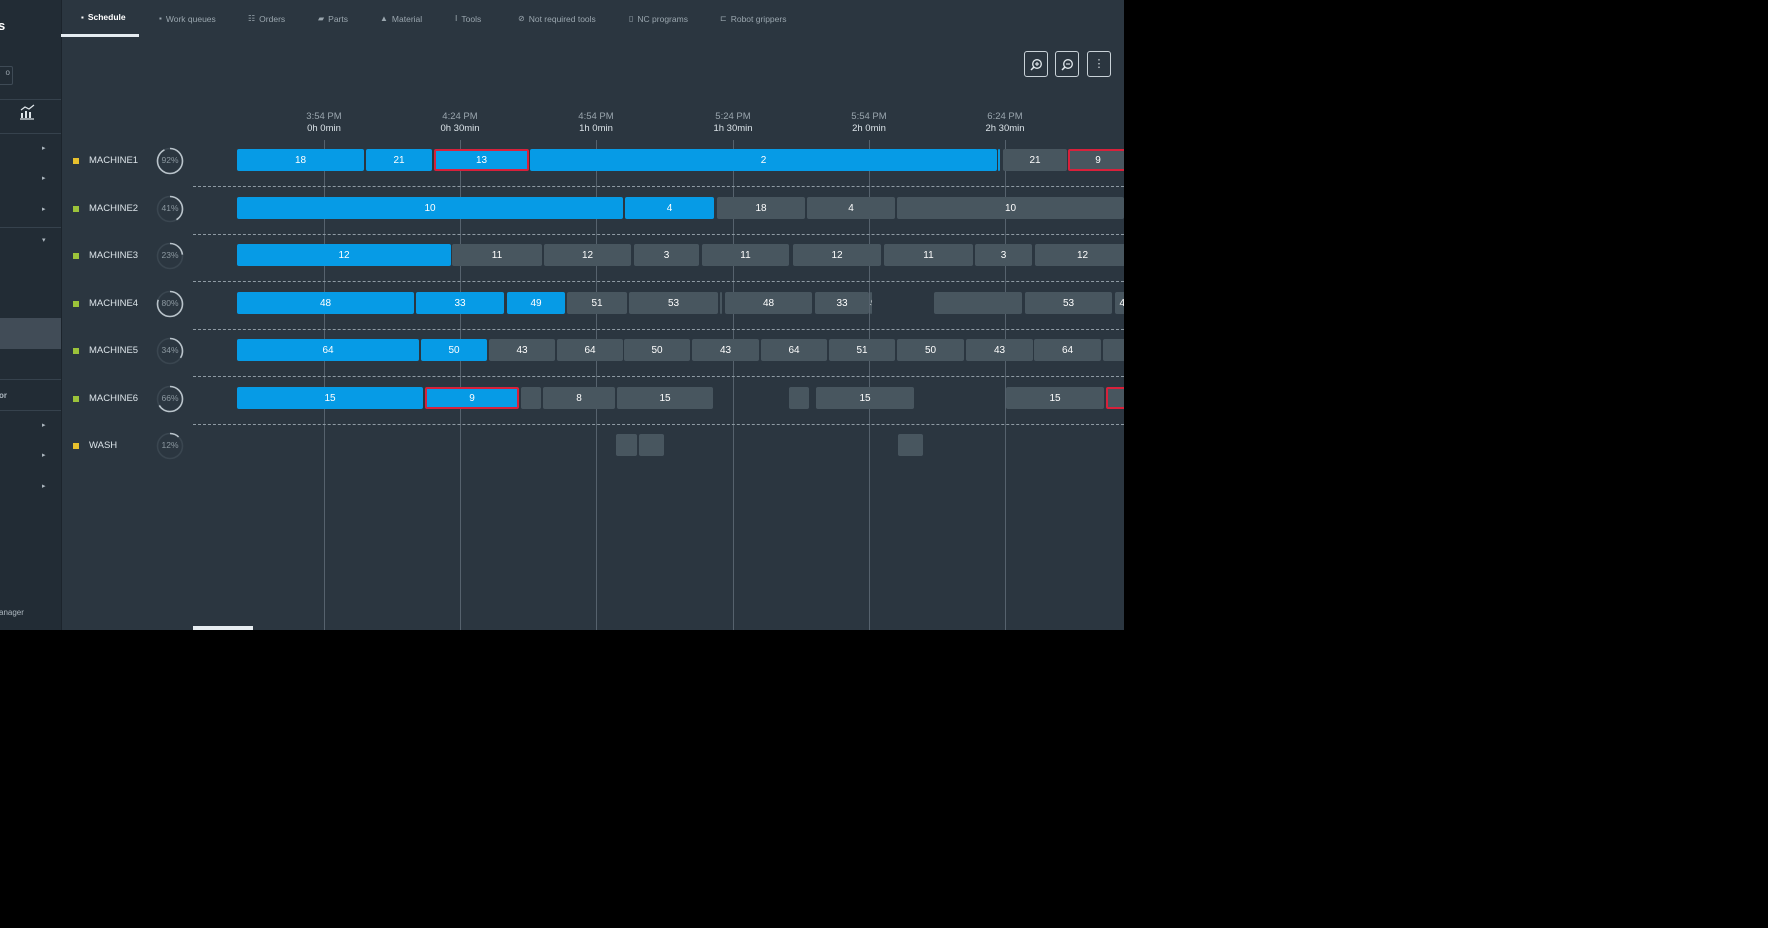 This screenshot has height=928, width=1768. Describe the element at coordinates (113, 208) in the screenshot. I see `machine-name: MACHINE2` at that location.